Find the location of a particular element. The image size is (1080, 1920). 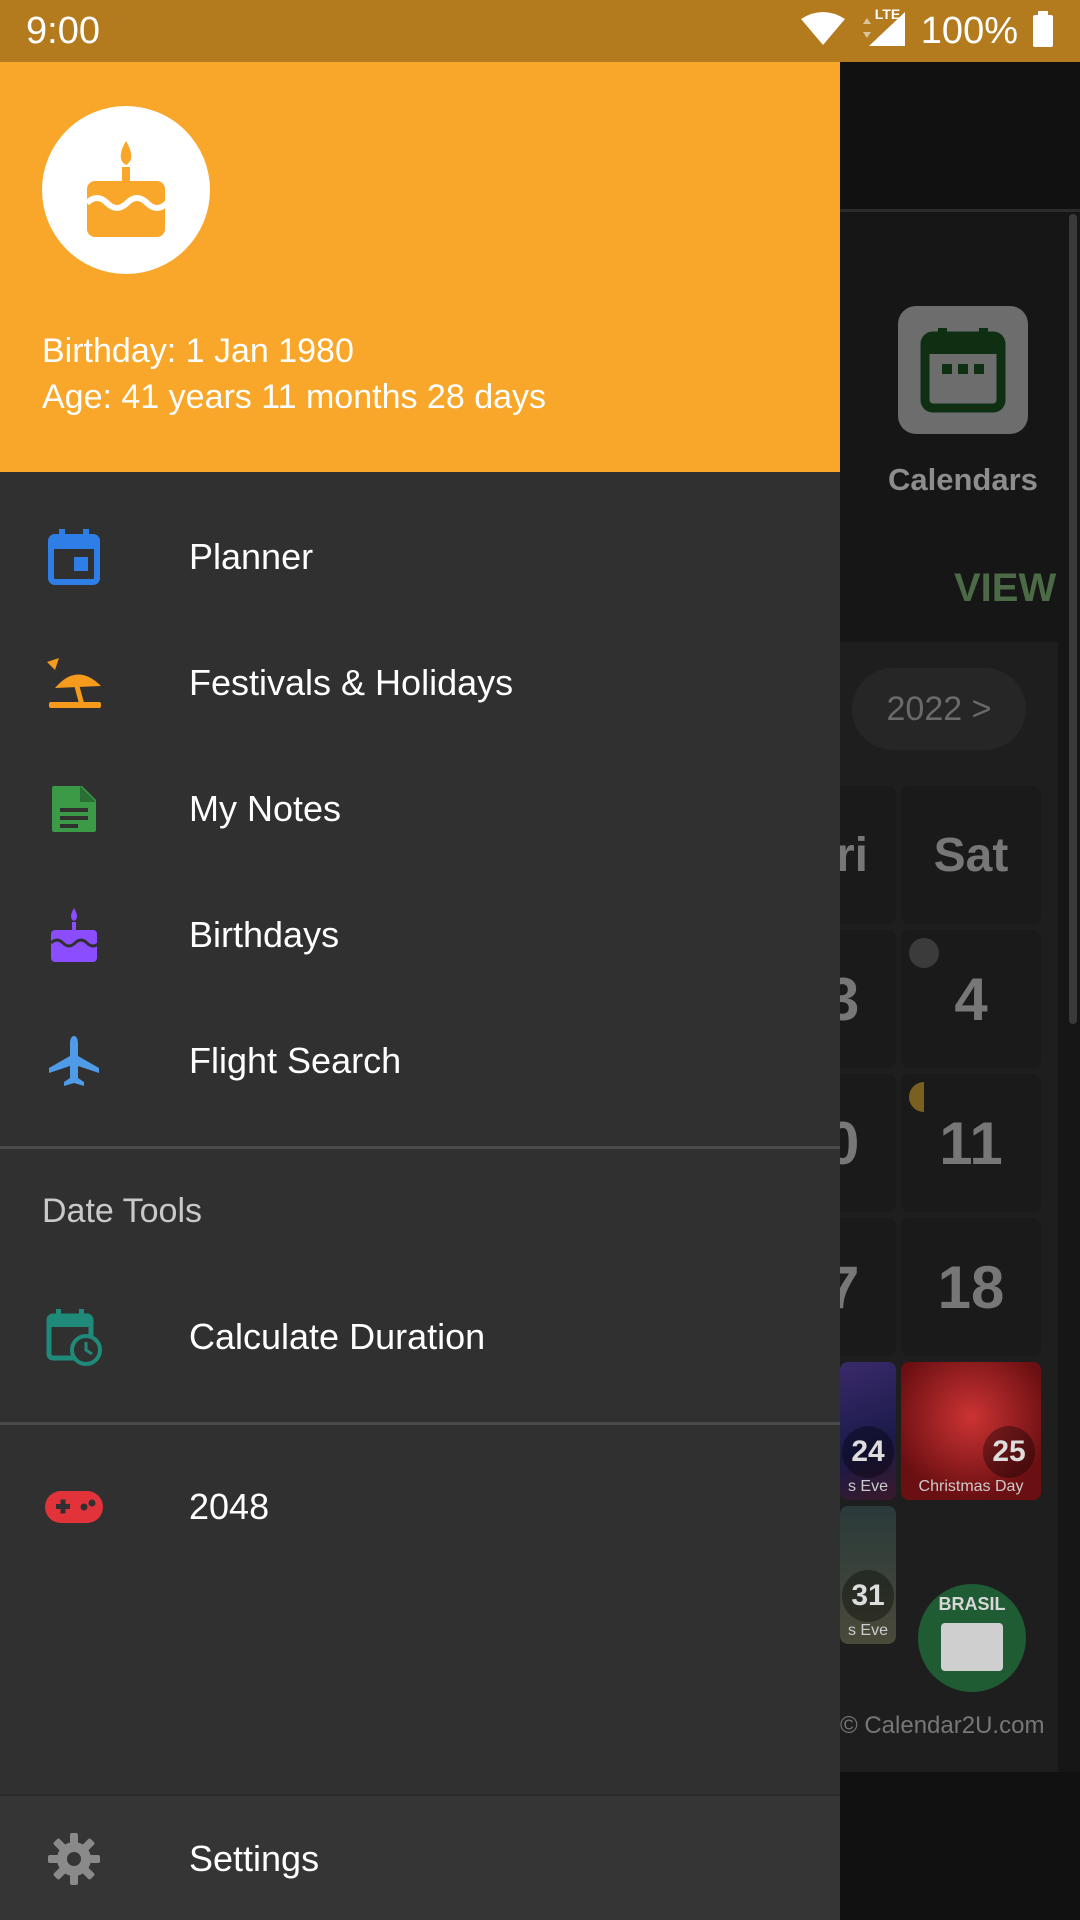

menu-item-2048: 2048 is located at coordinates (420, 1507).